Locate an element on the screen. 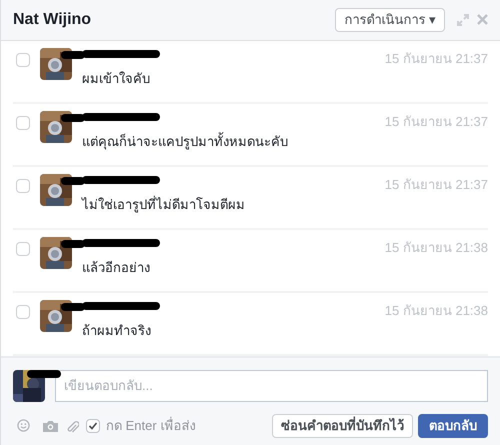 Image resolution: width=500 pixels, height=445 pixels. message-text: แล้วอีกอย่าง is located at coordinates (116, 267).